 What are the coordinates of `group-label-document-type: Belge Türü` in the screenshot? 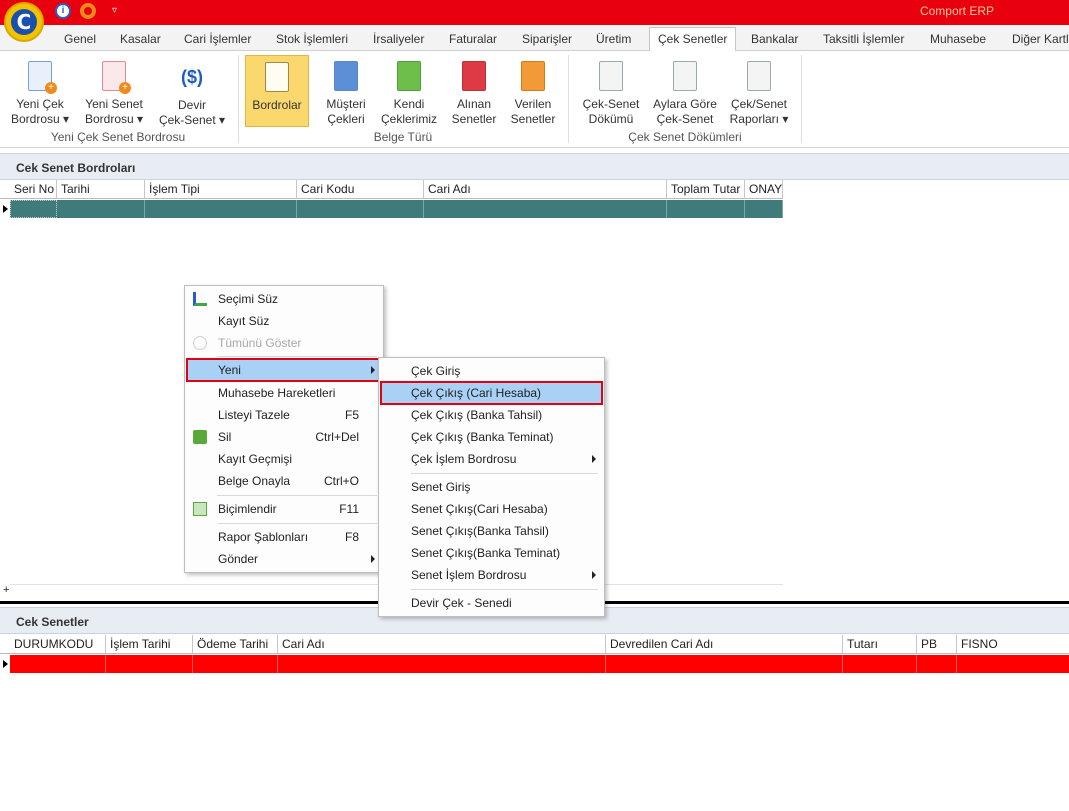 It's located at (403, 137).